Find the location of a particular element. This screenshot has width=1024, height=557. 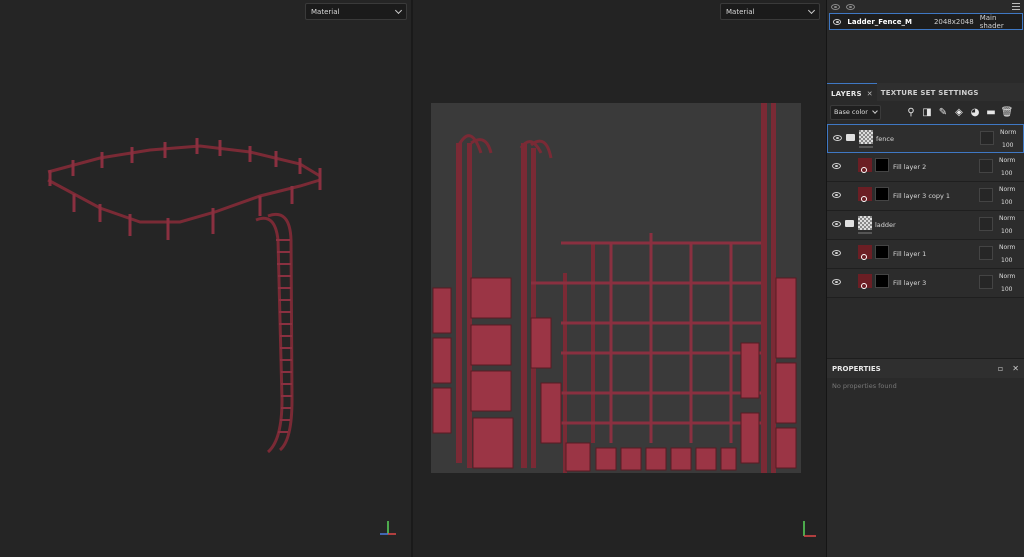

viewport-2d-mode-select: Material is located at coordinates (770, 11).